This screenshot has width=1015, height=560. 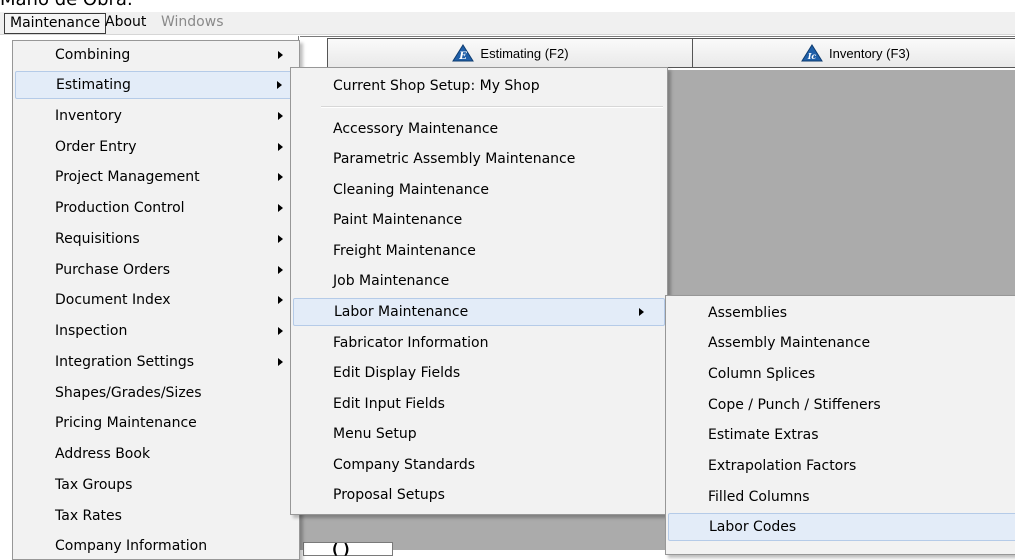 What do you see at coordinates (192, 22) in the screenshot?
I see `menu-windows: Windows` at bounding box center [192, 22].